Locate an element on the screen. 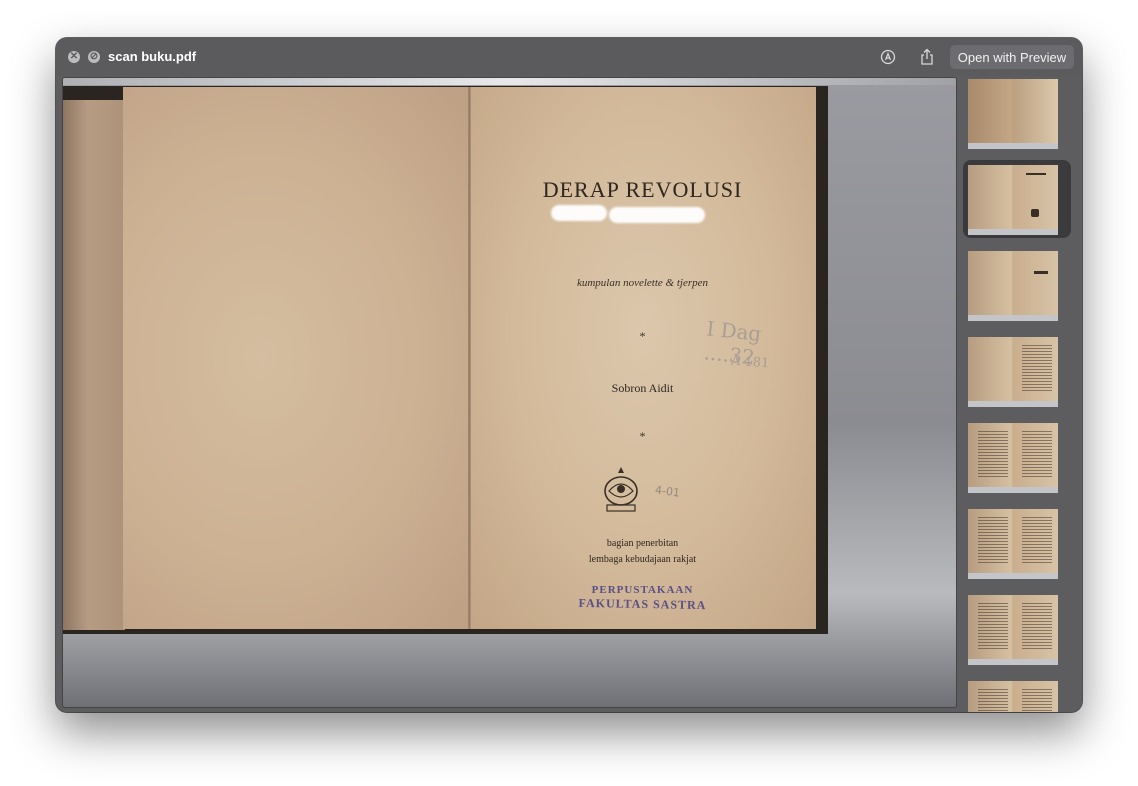  window-title: scan buku.pdf is located at coordinates (152, 56).